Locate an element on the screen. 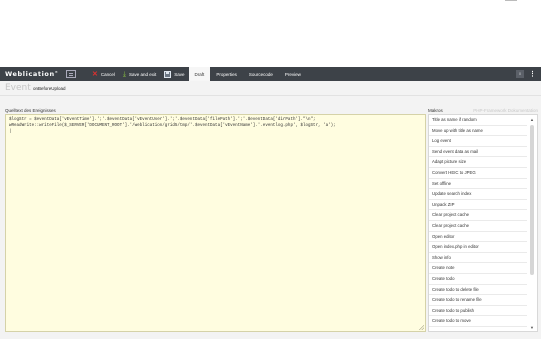 The height and width of the screenshot is (339, 541). window-edge-mark is located at coordinates (511, 1).